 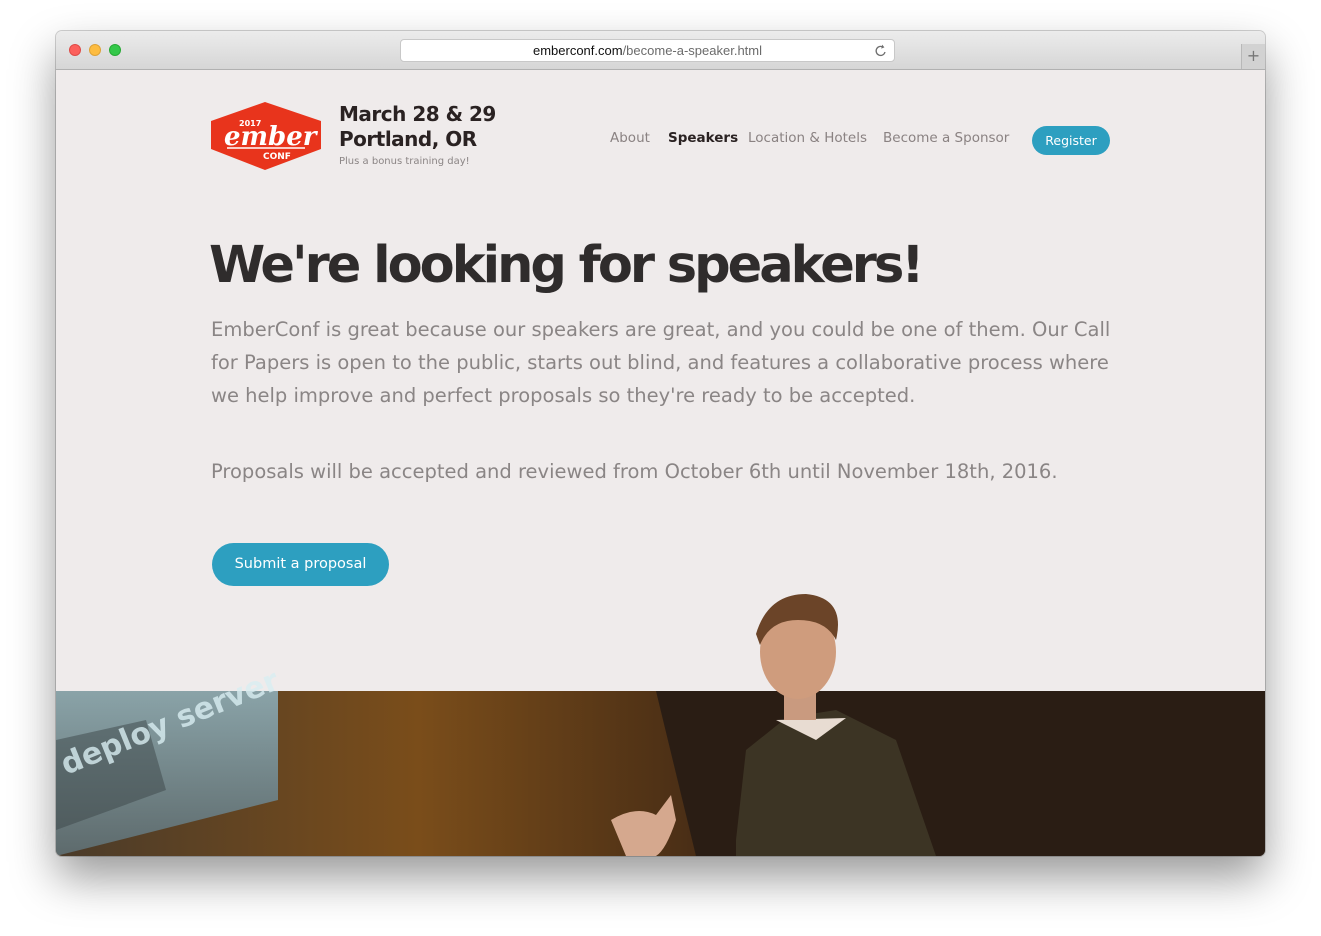 What do you see at coordinates (115, 50) in the screenshot?
I see `zoom-window-button` at bounding box center [115, 50].